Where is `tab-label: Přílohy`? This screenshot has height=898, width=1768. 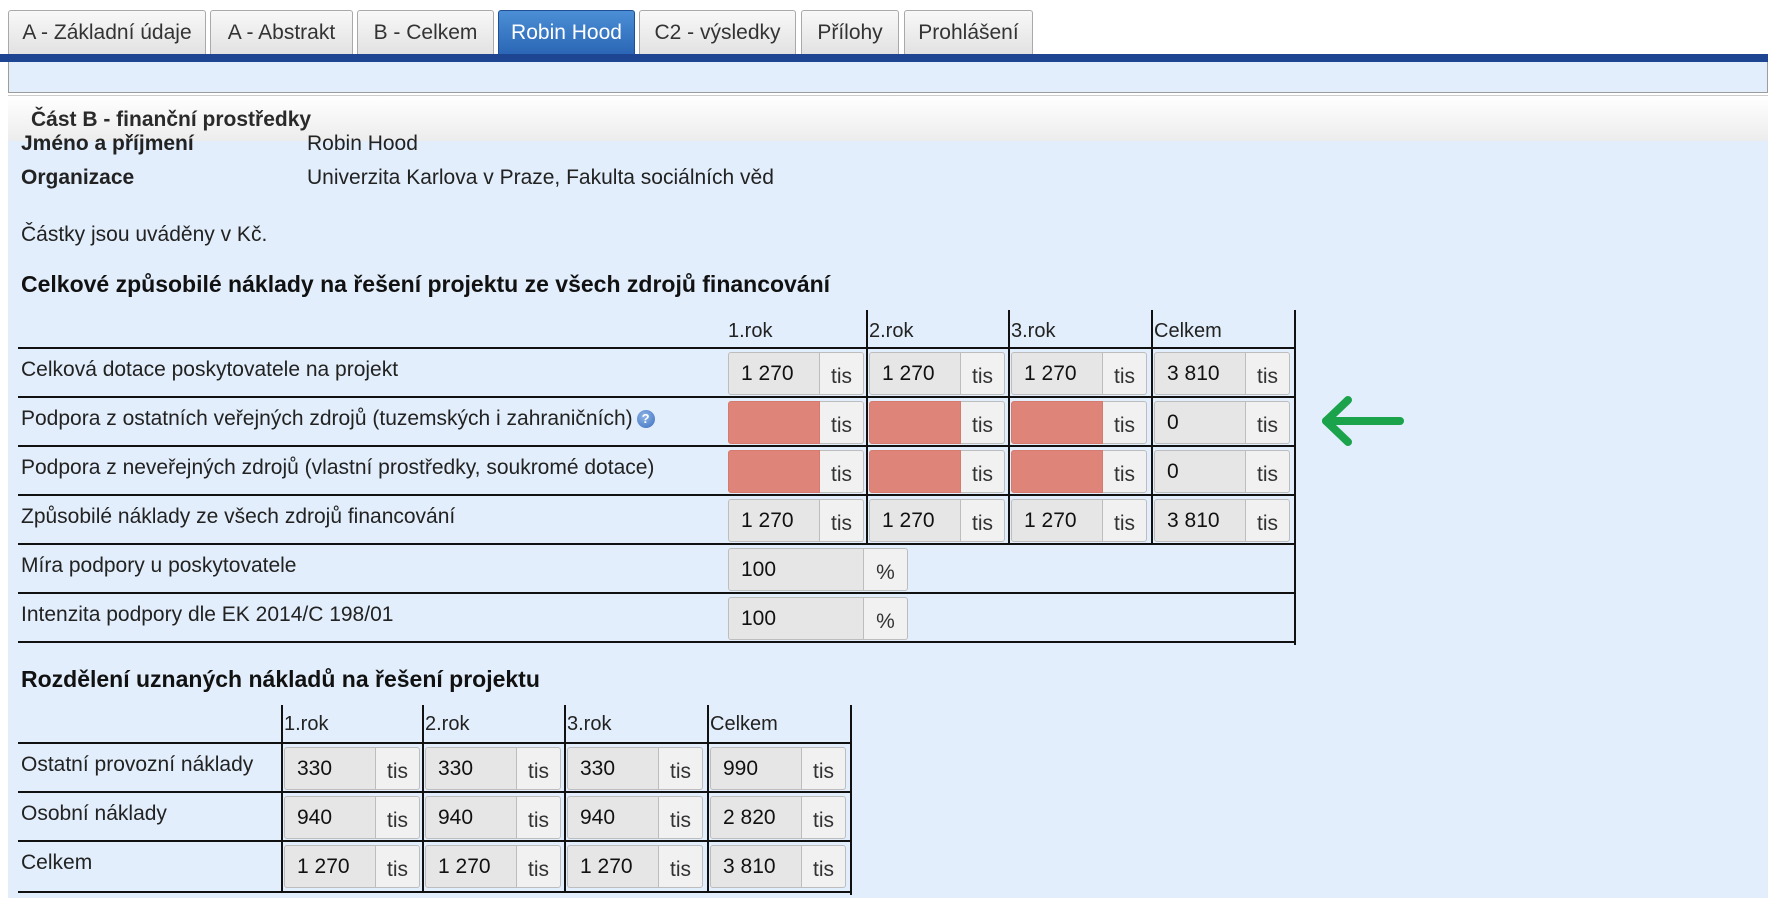 tab-label: Přílohy is located at coordinates (850, 32).